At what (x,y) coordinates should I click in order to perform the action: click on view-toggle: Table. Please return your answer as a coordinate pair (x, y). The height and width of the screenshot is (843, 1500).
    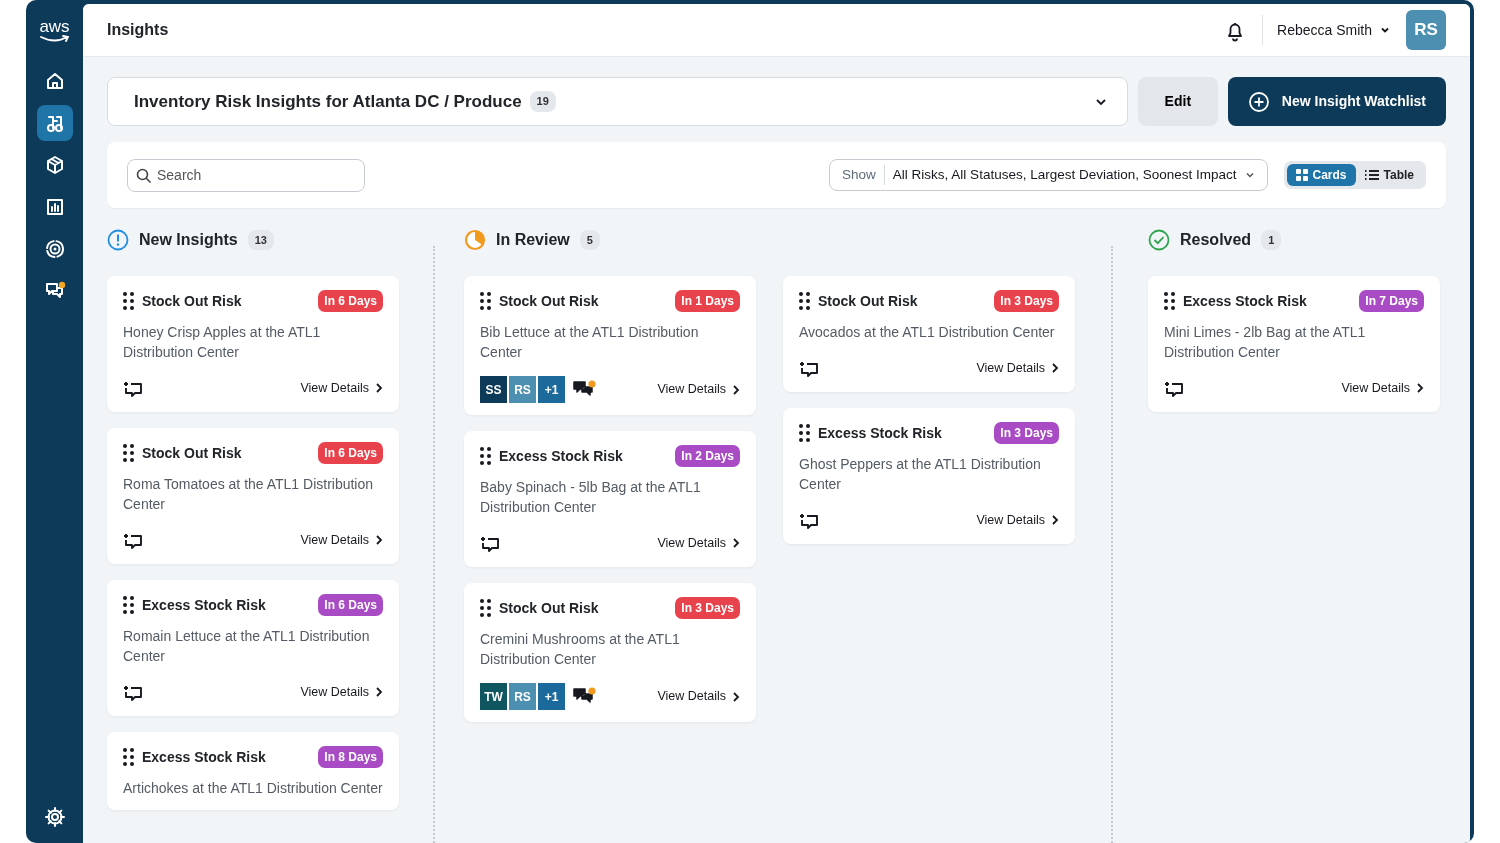
    Looking at the image, I should click on (1389, 175).